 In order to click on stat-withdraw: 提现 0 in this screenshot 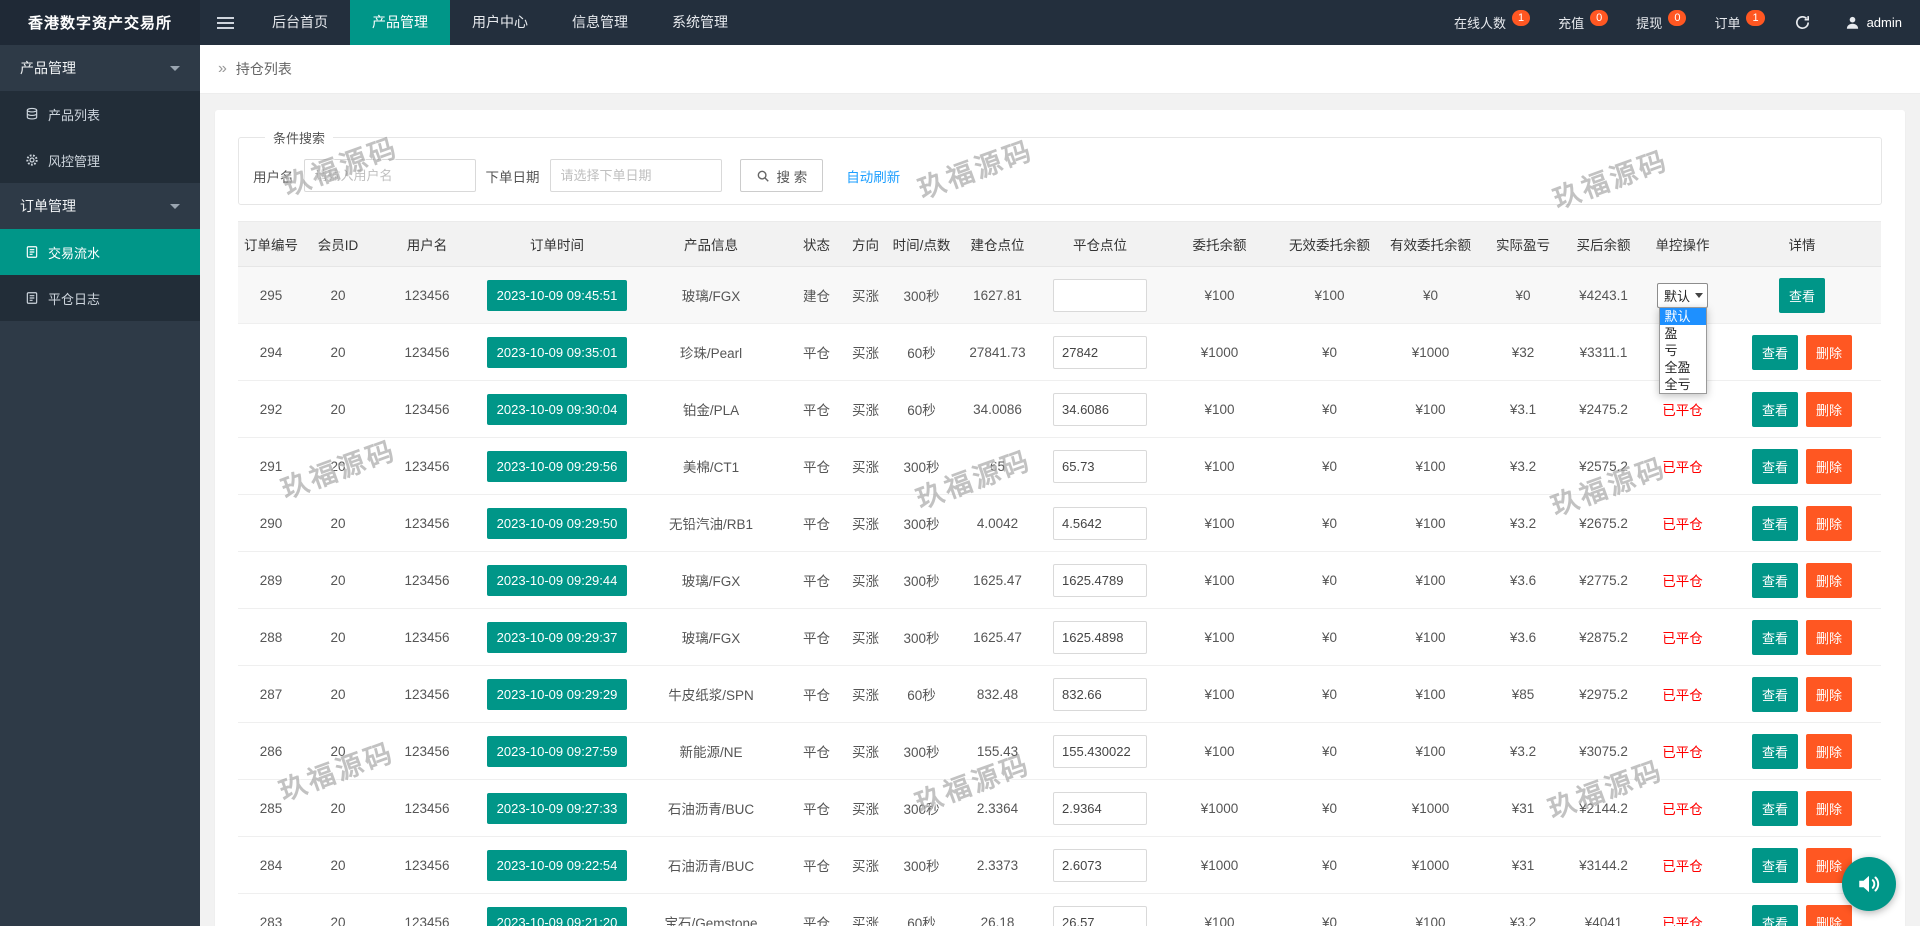, I will do `click(1661, 22)`.